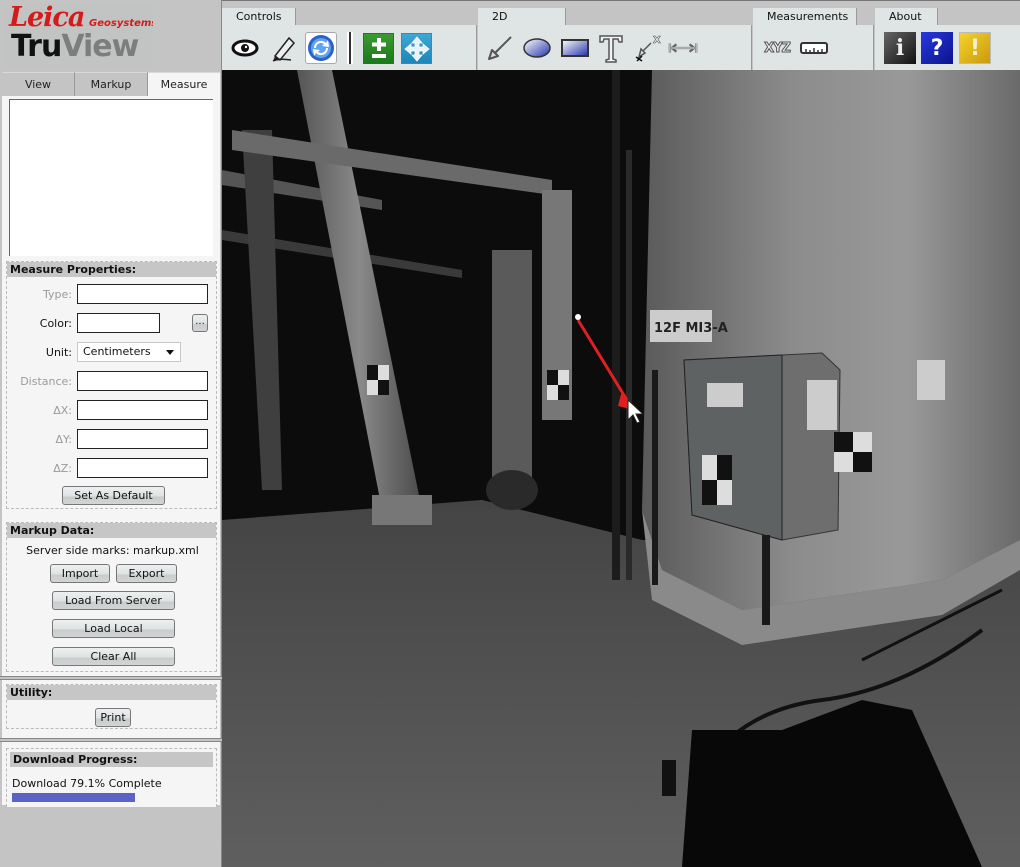 This screenshot has width=1020, height=867. Describe the element at coordinates (683, 48) in the screenshot. I see `dimension-icon` at that location.